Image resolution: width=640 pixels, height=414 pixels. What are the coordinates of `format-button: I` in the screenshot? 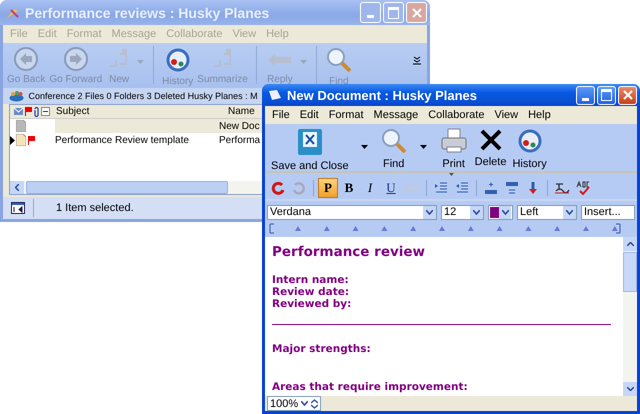 It's located at (370, 188).